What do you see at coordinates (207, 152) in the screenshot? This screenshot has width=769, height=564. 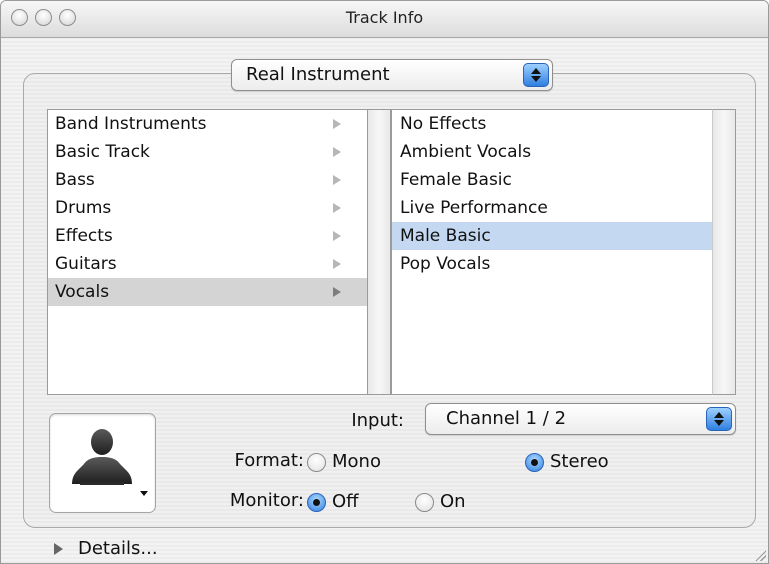 I see `category-item: Basic Track` at bounding box center [207, 152].